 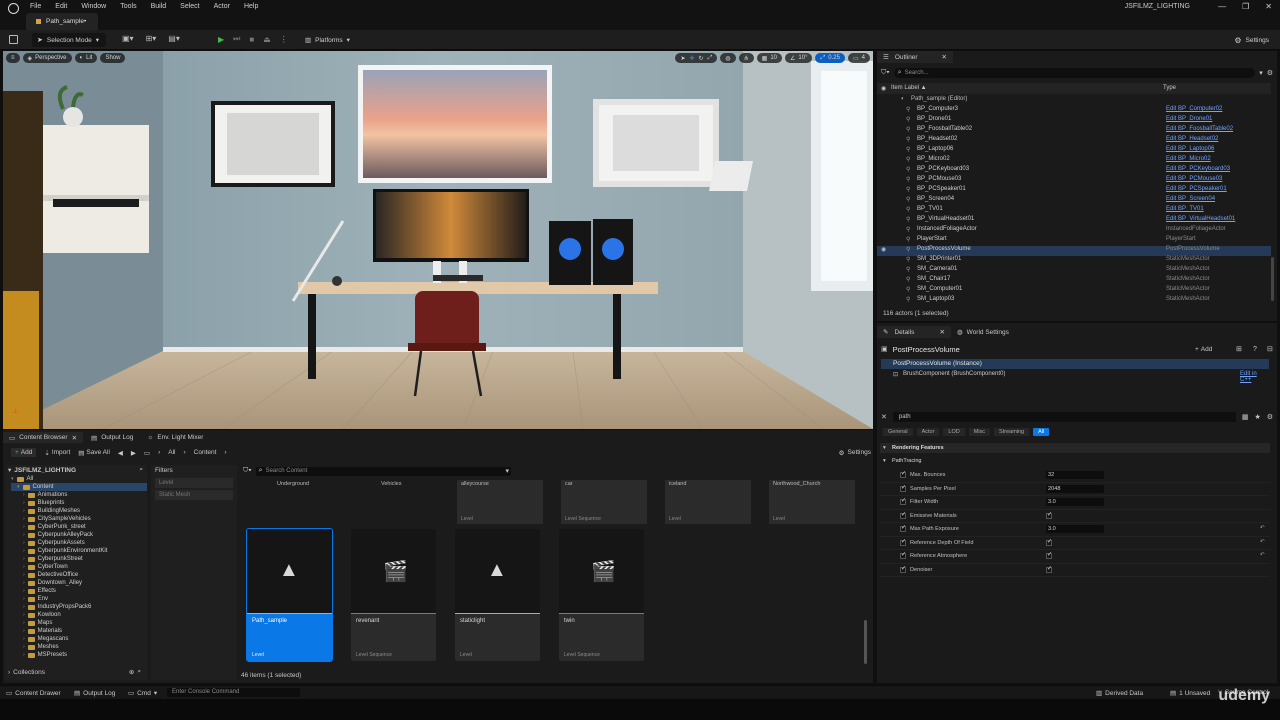 What do you see at coordinates (954, 432) in the screenshot?
I see `filter-tab-lod: LOD` at bounding box center [954, 432].